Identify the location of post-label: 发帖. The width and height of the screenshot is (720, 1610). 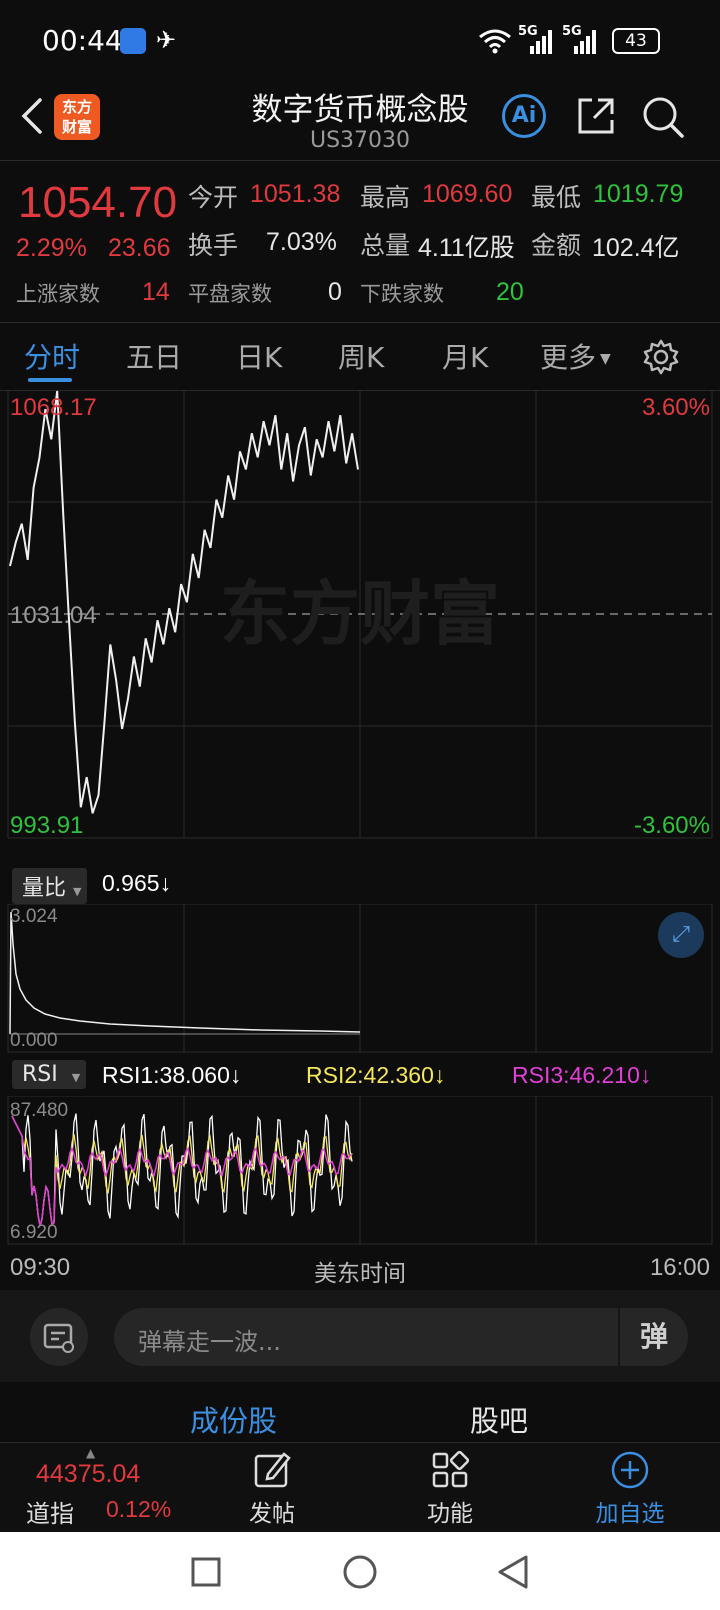
(272, 1514).